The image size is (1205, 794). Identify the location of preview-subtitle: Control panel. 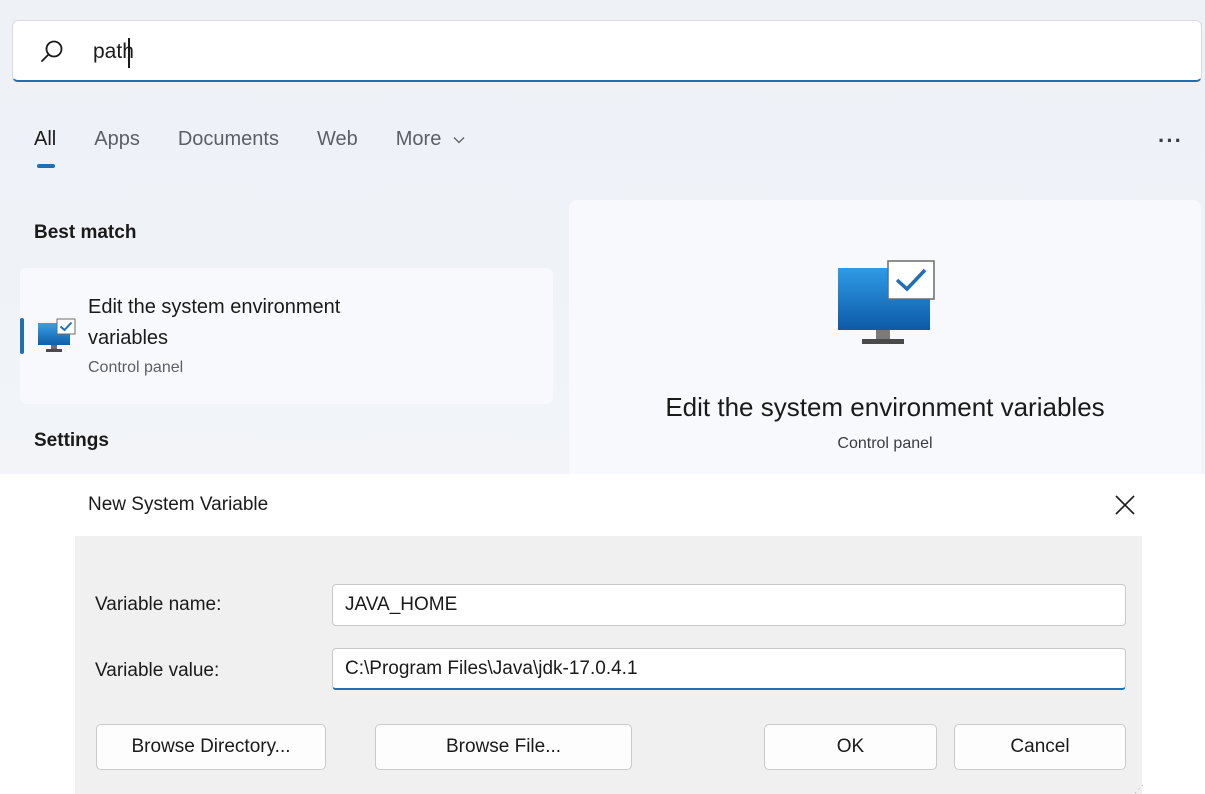
(885, 443).